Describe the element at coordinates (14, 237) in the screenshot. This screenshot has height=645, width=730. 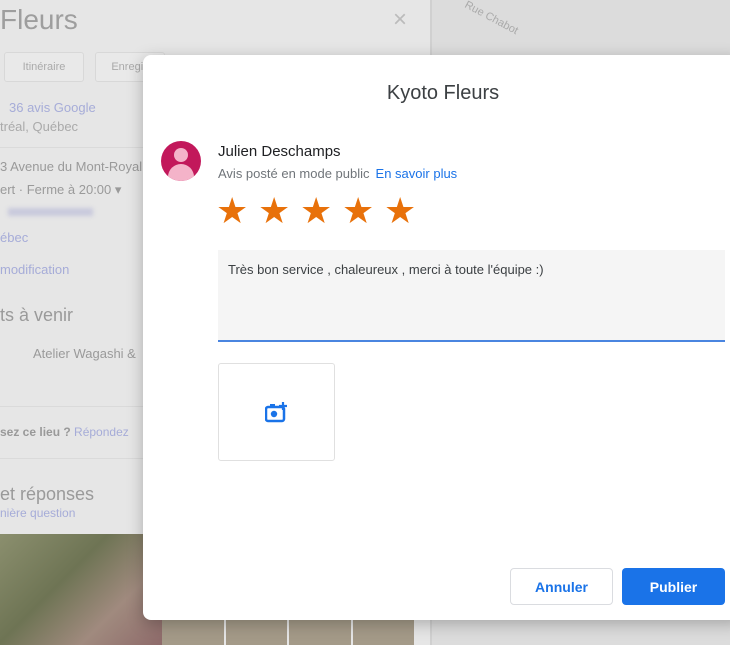
I see `region-text: ébec` at that location.